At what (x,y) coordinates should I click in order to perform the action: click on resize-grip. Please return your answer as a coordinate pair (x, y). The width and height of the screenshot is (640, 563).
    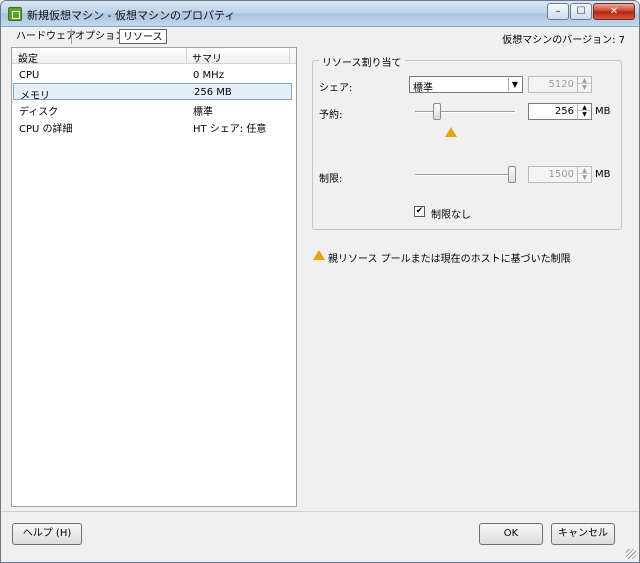
    Looking at the image, I should click on (631, 554).